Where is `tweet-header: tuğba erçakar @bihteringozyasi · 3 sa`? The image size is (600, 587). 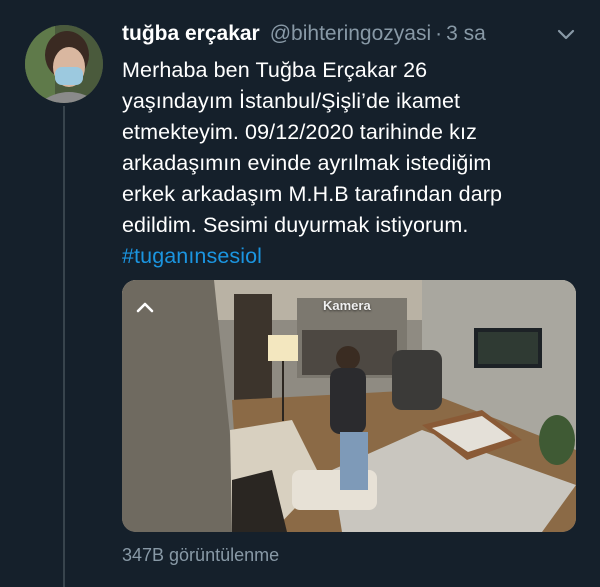
tweet-header: tuğba erçakar @bihteringozyasi · 3 sa is located at coordinates (346, 37).